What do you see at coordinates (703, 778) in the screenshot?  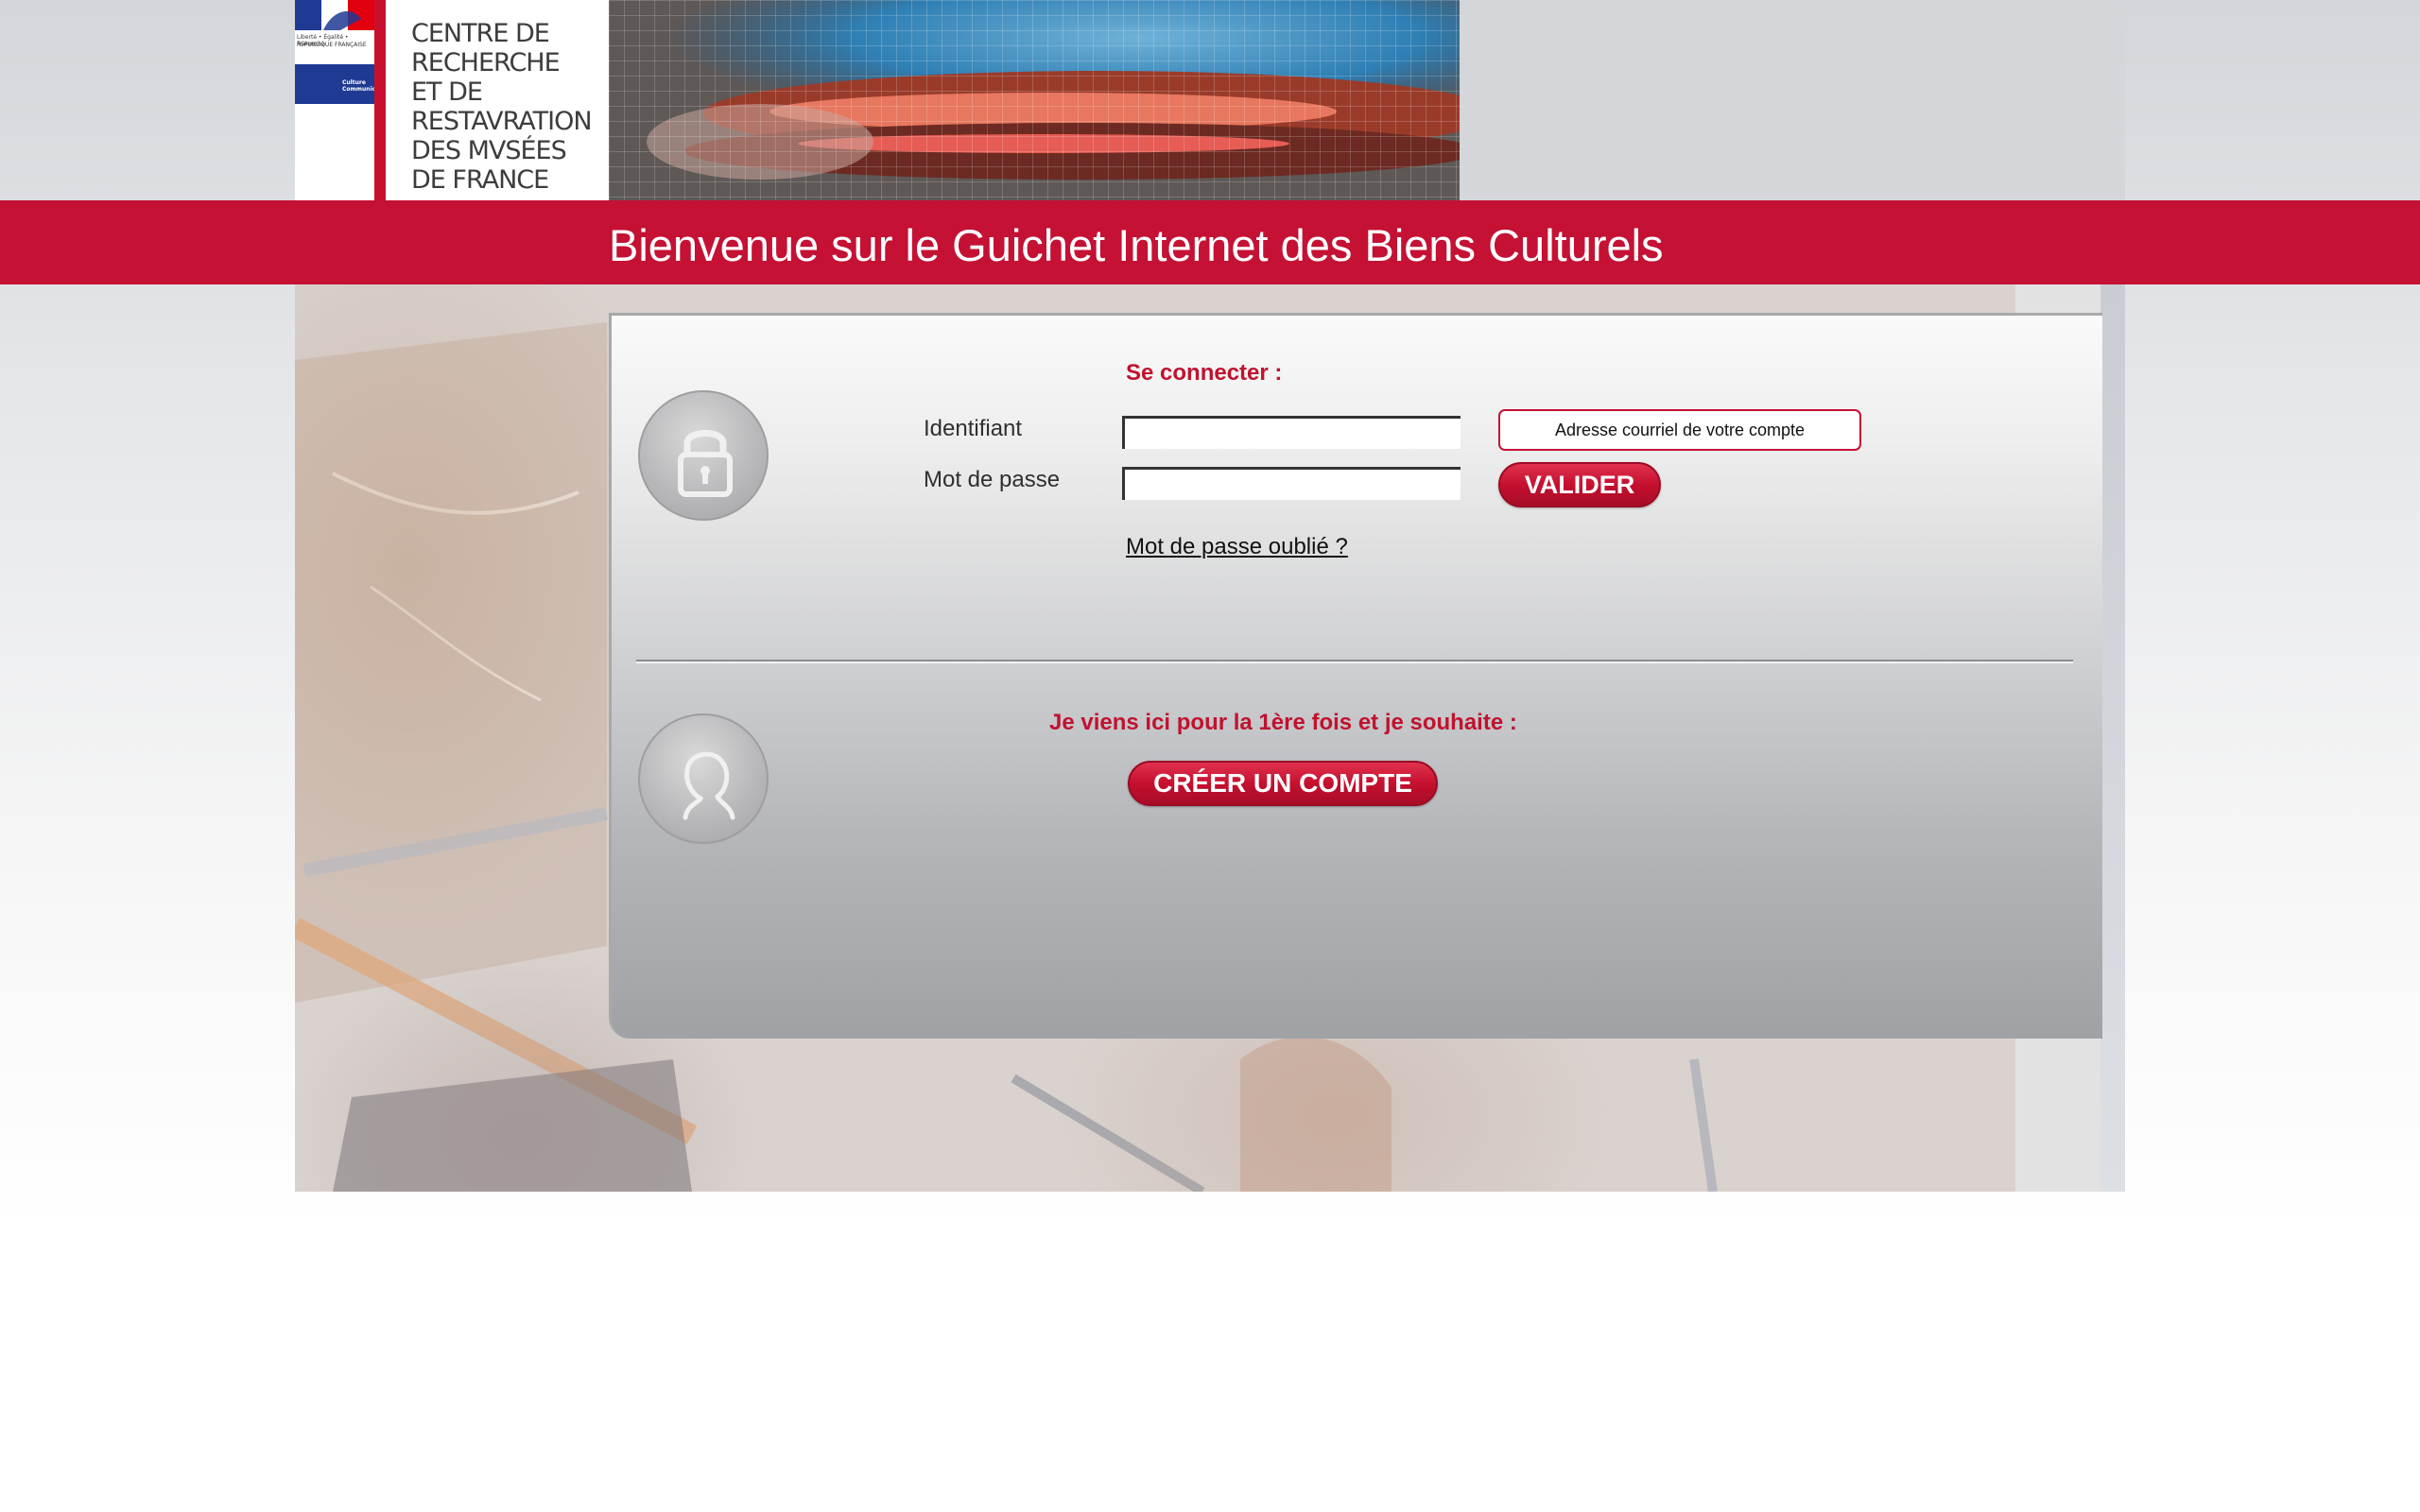 I see `user-icon` at bounding box center [703, 778].